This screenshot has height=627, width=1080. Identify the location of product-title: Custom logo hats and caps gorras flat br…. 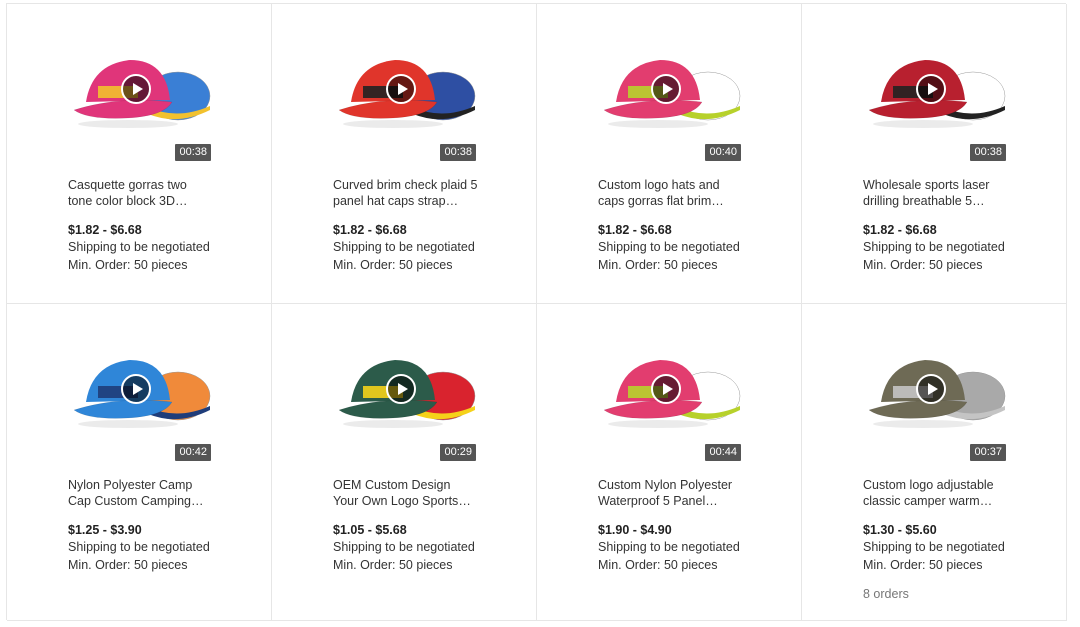
(670, 193).